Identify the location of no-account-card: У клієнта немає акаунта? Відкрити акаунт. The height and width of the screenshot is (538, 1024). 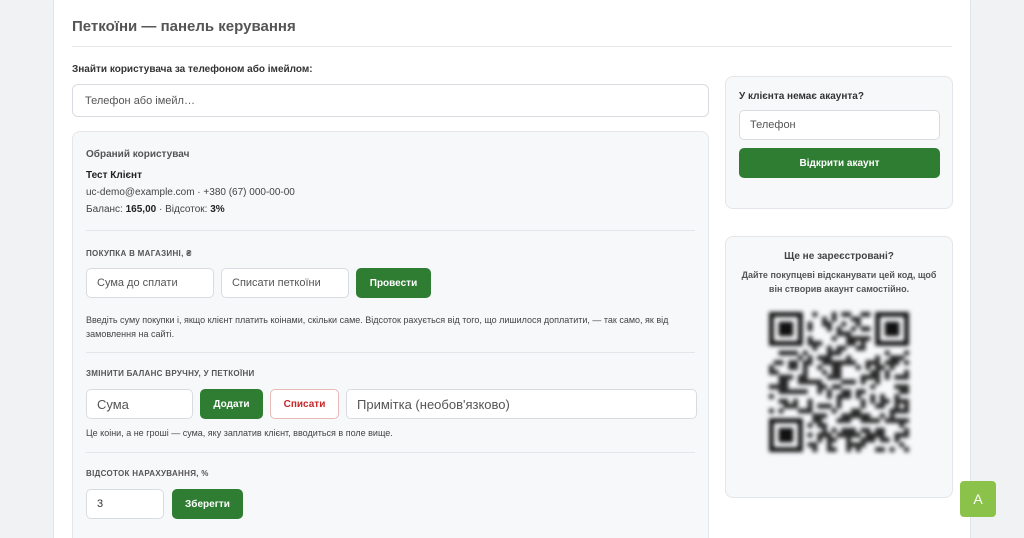
(839, 142).